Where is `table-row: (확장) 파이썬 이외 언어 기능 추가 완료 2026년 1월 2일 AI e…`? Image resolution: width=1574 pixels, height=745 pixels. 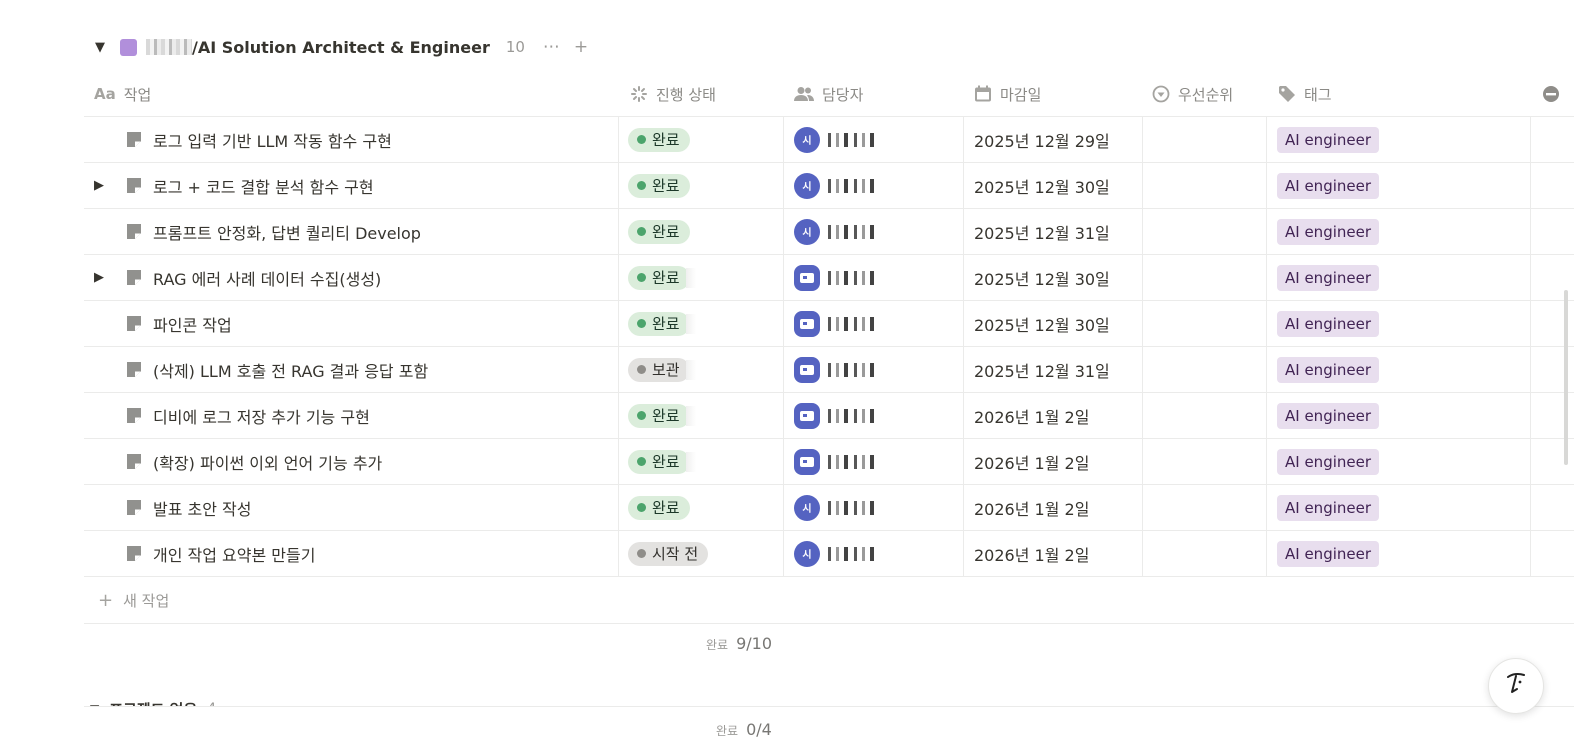
table-row: (확장) 파이썬 이외 언어 기능 추가 완료 2026년 1월 2일 AI e… is located at coordinates (829, 462).